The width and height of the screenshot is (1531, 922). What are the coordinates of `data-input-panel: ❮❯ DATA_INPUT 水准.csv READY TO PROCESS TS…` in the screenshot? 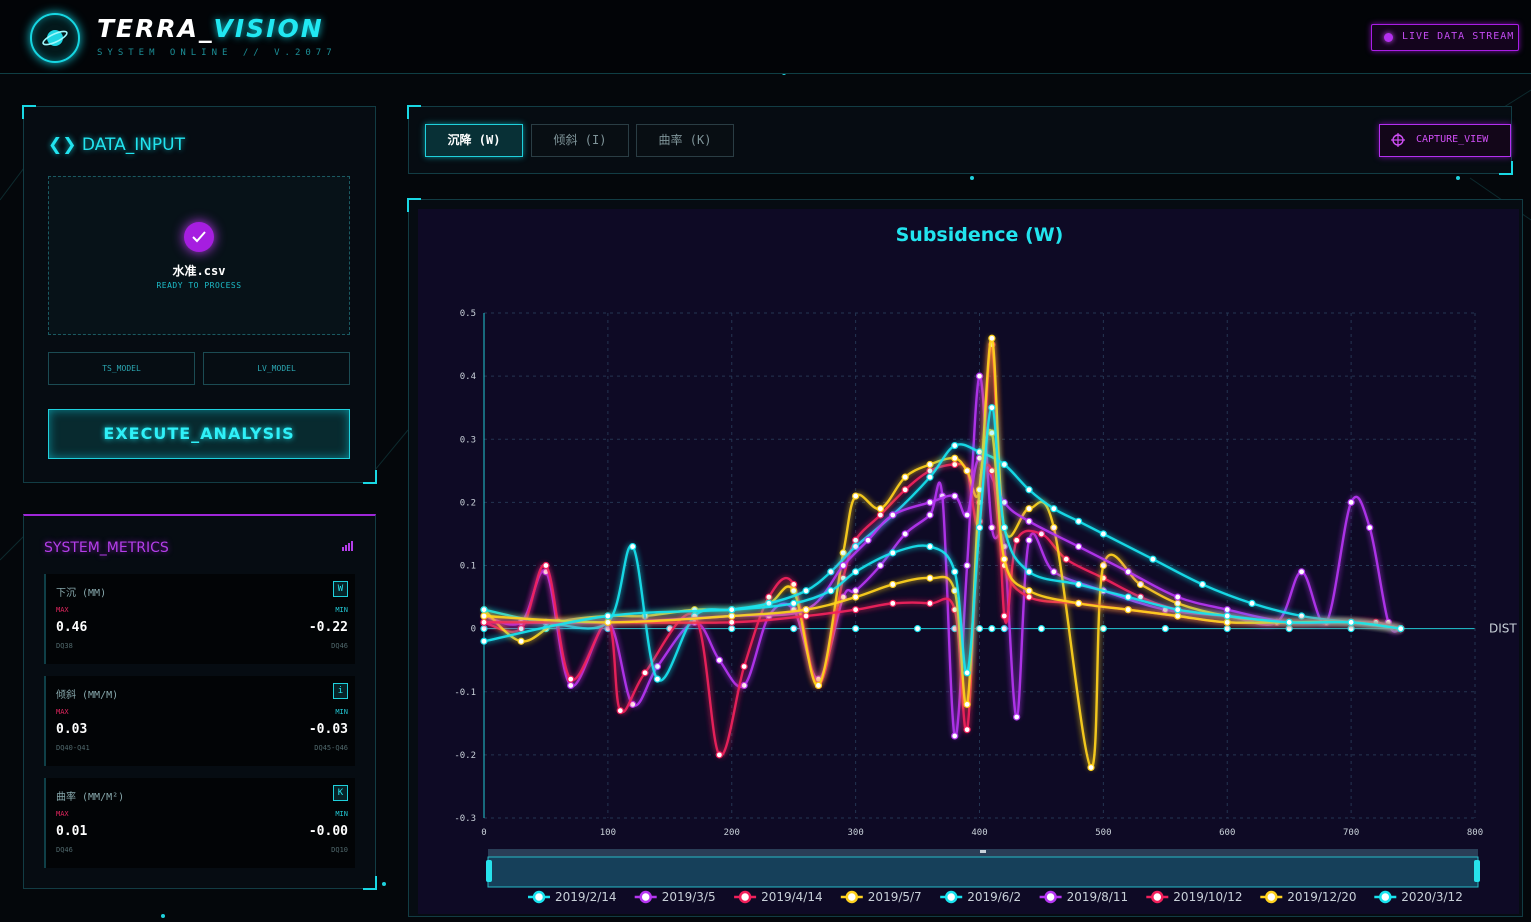 It's located at (199, 294).